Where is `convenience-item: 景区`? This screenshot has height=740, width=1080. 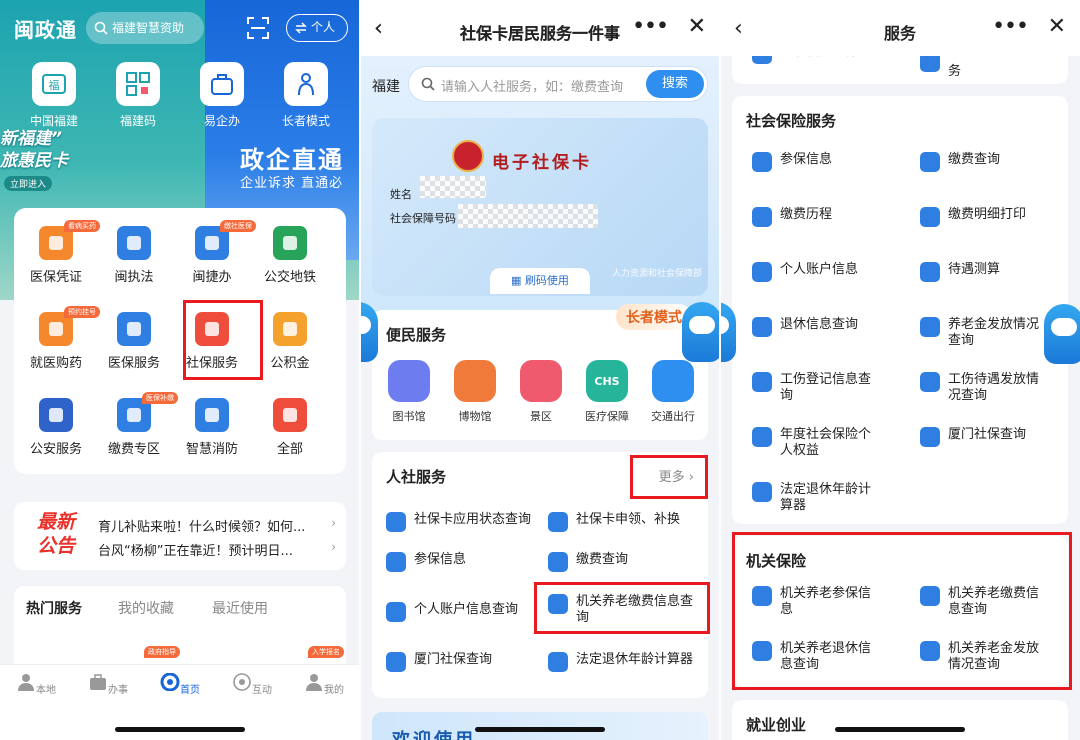 convenience-item: 景区 is located at coordinates (541, 392).